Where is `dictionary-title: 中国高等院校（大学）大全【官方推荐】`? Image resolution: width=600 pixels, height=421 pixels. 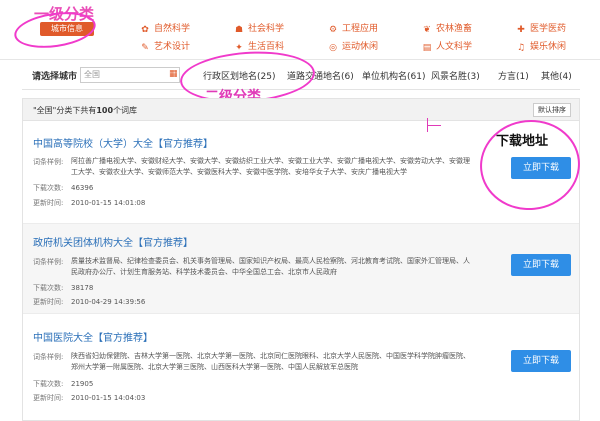 dictionary-title: 中国高等院校（大学）大全【官方推荐】 is located at coordinates (123, 142).